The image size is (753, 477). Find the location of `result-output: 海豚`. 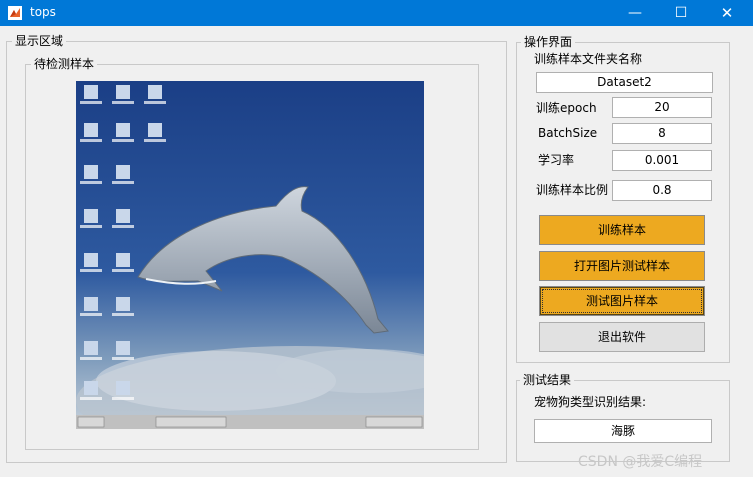

result-output: 海豚 is located at coordinates (623, 431).